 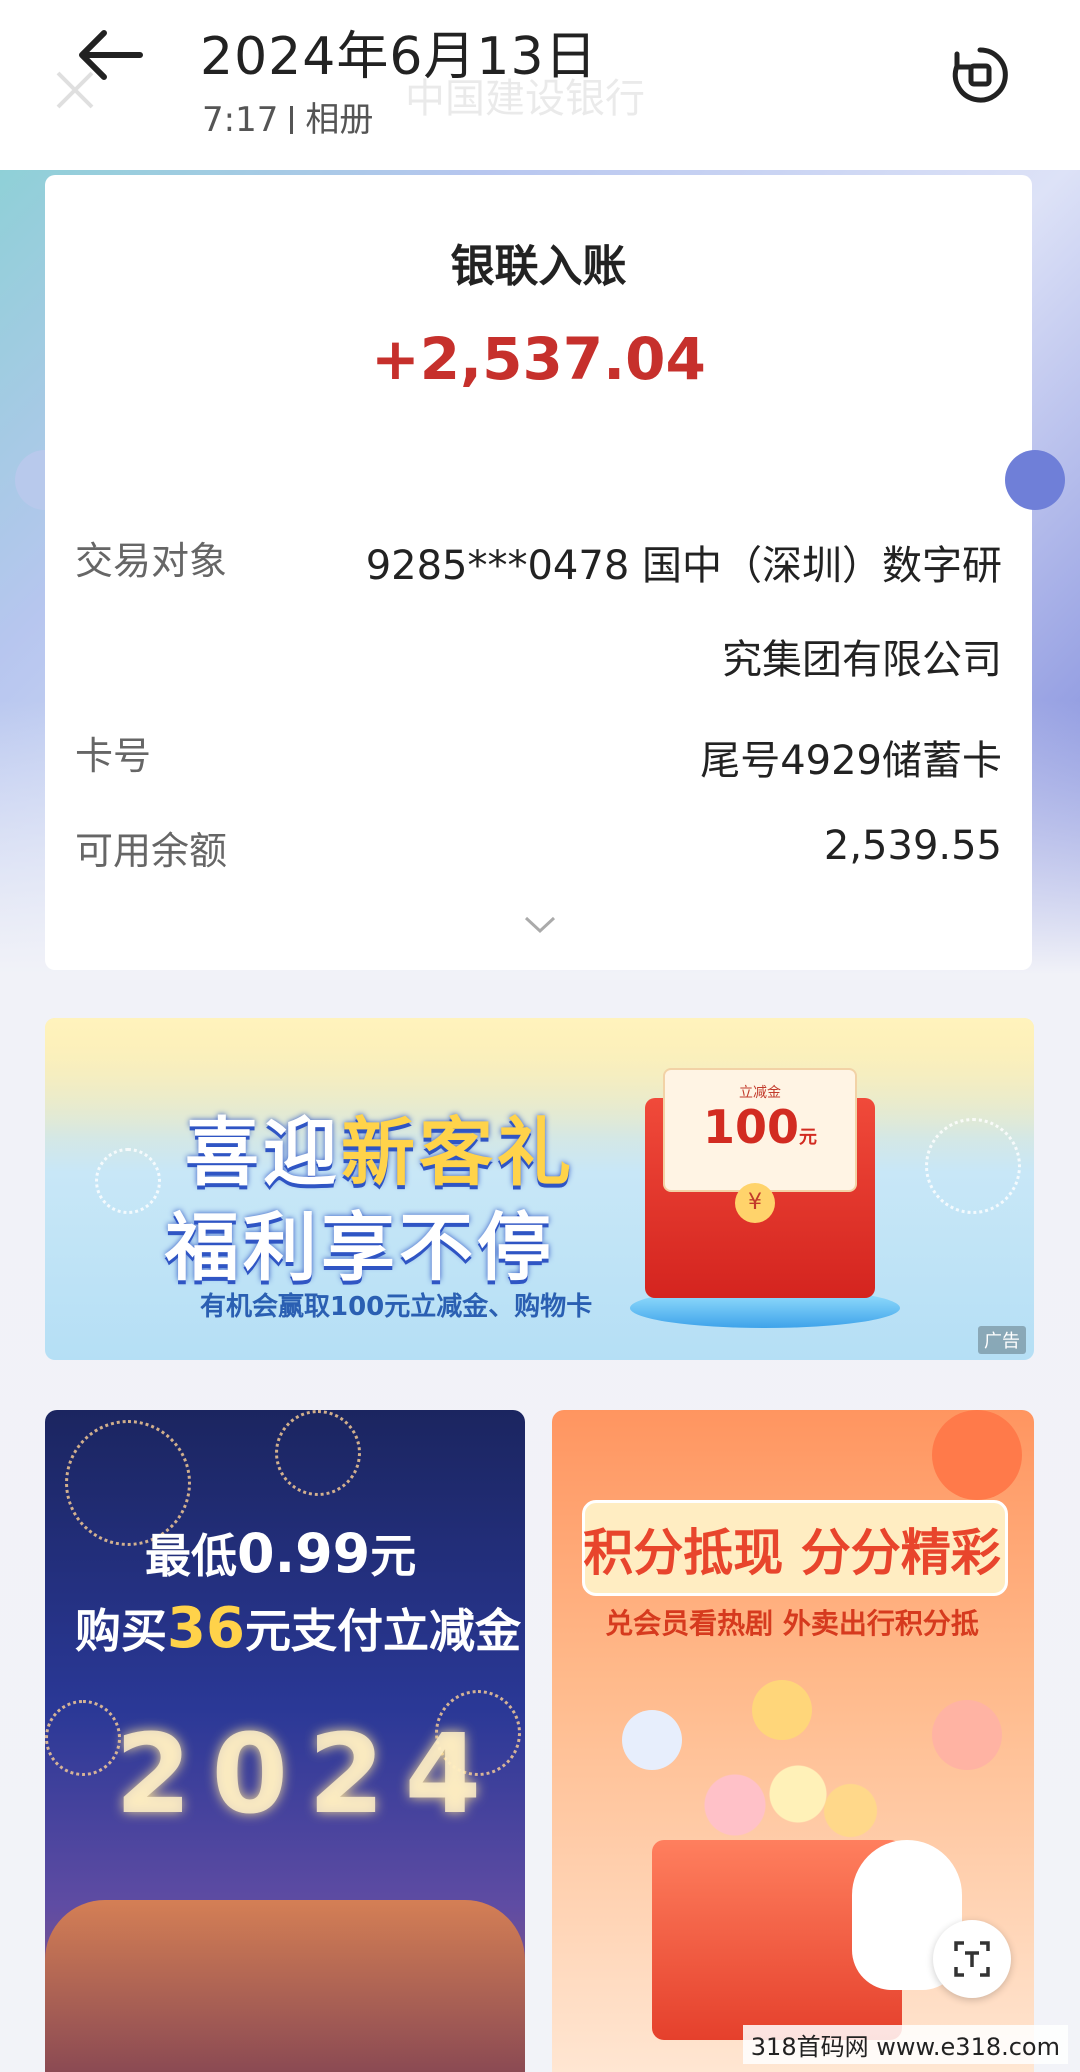 What do you see at coordinates (191, 1556) in the screenshot?
I see `headline-part: 最低` at bounding box center [191, 1556].